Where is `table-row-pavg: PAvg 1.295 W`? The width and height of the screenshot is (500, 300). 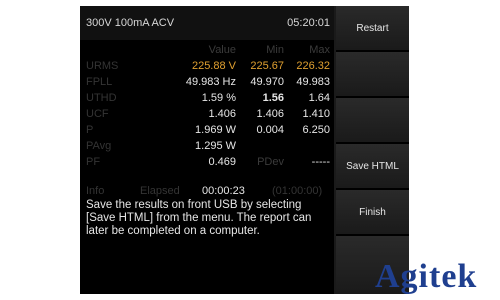 table-row-pavg: PAvg 1.295 W is located at coordinates (207, 146).